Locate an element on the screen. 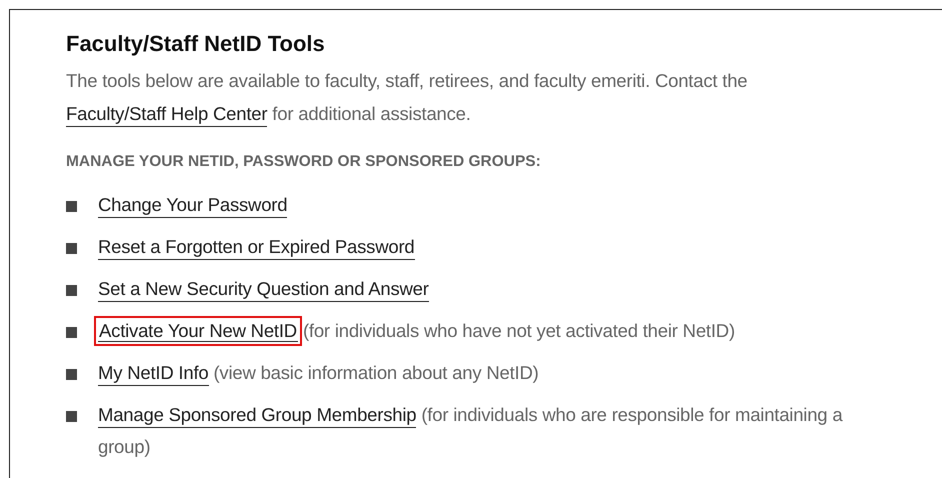  tool-link: Set a New Security Question and Answer is located at coordinates (263, 290).